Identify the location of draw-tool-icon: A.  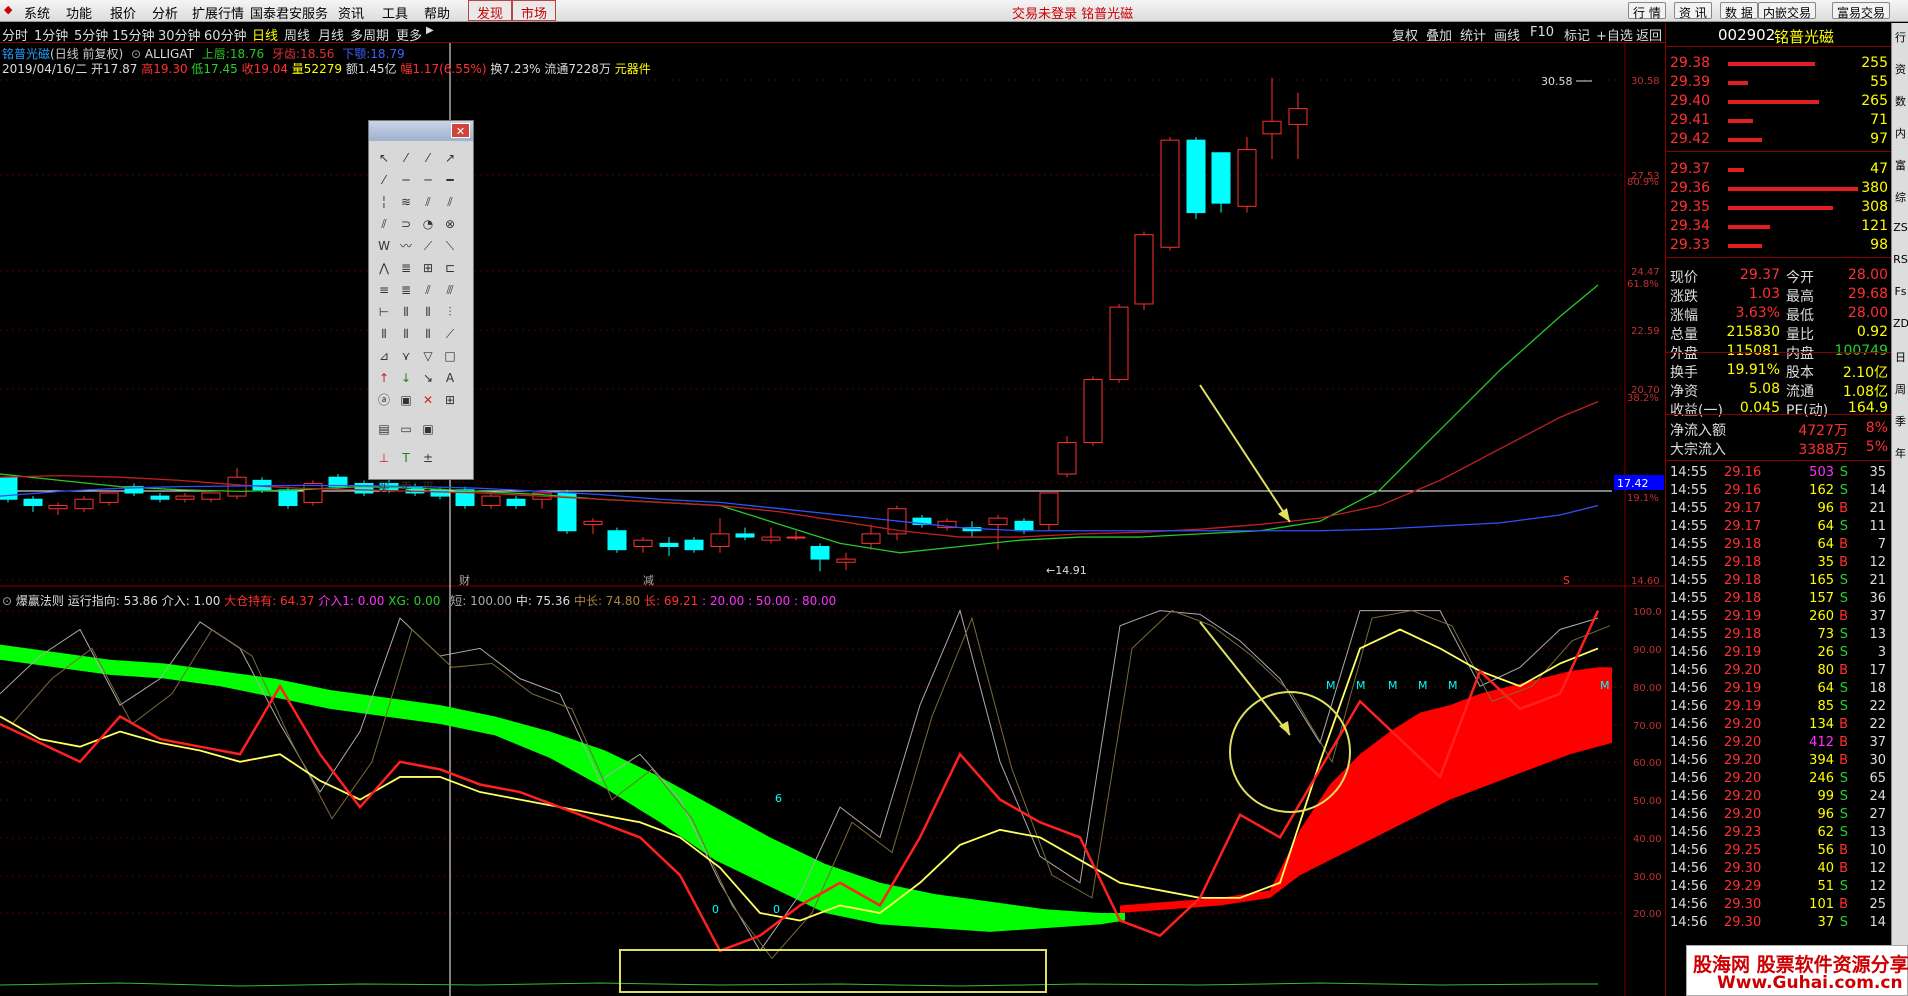
(450, 378).